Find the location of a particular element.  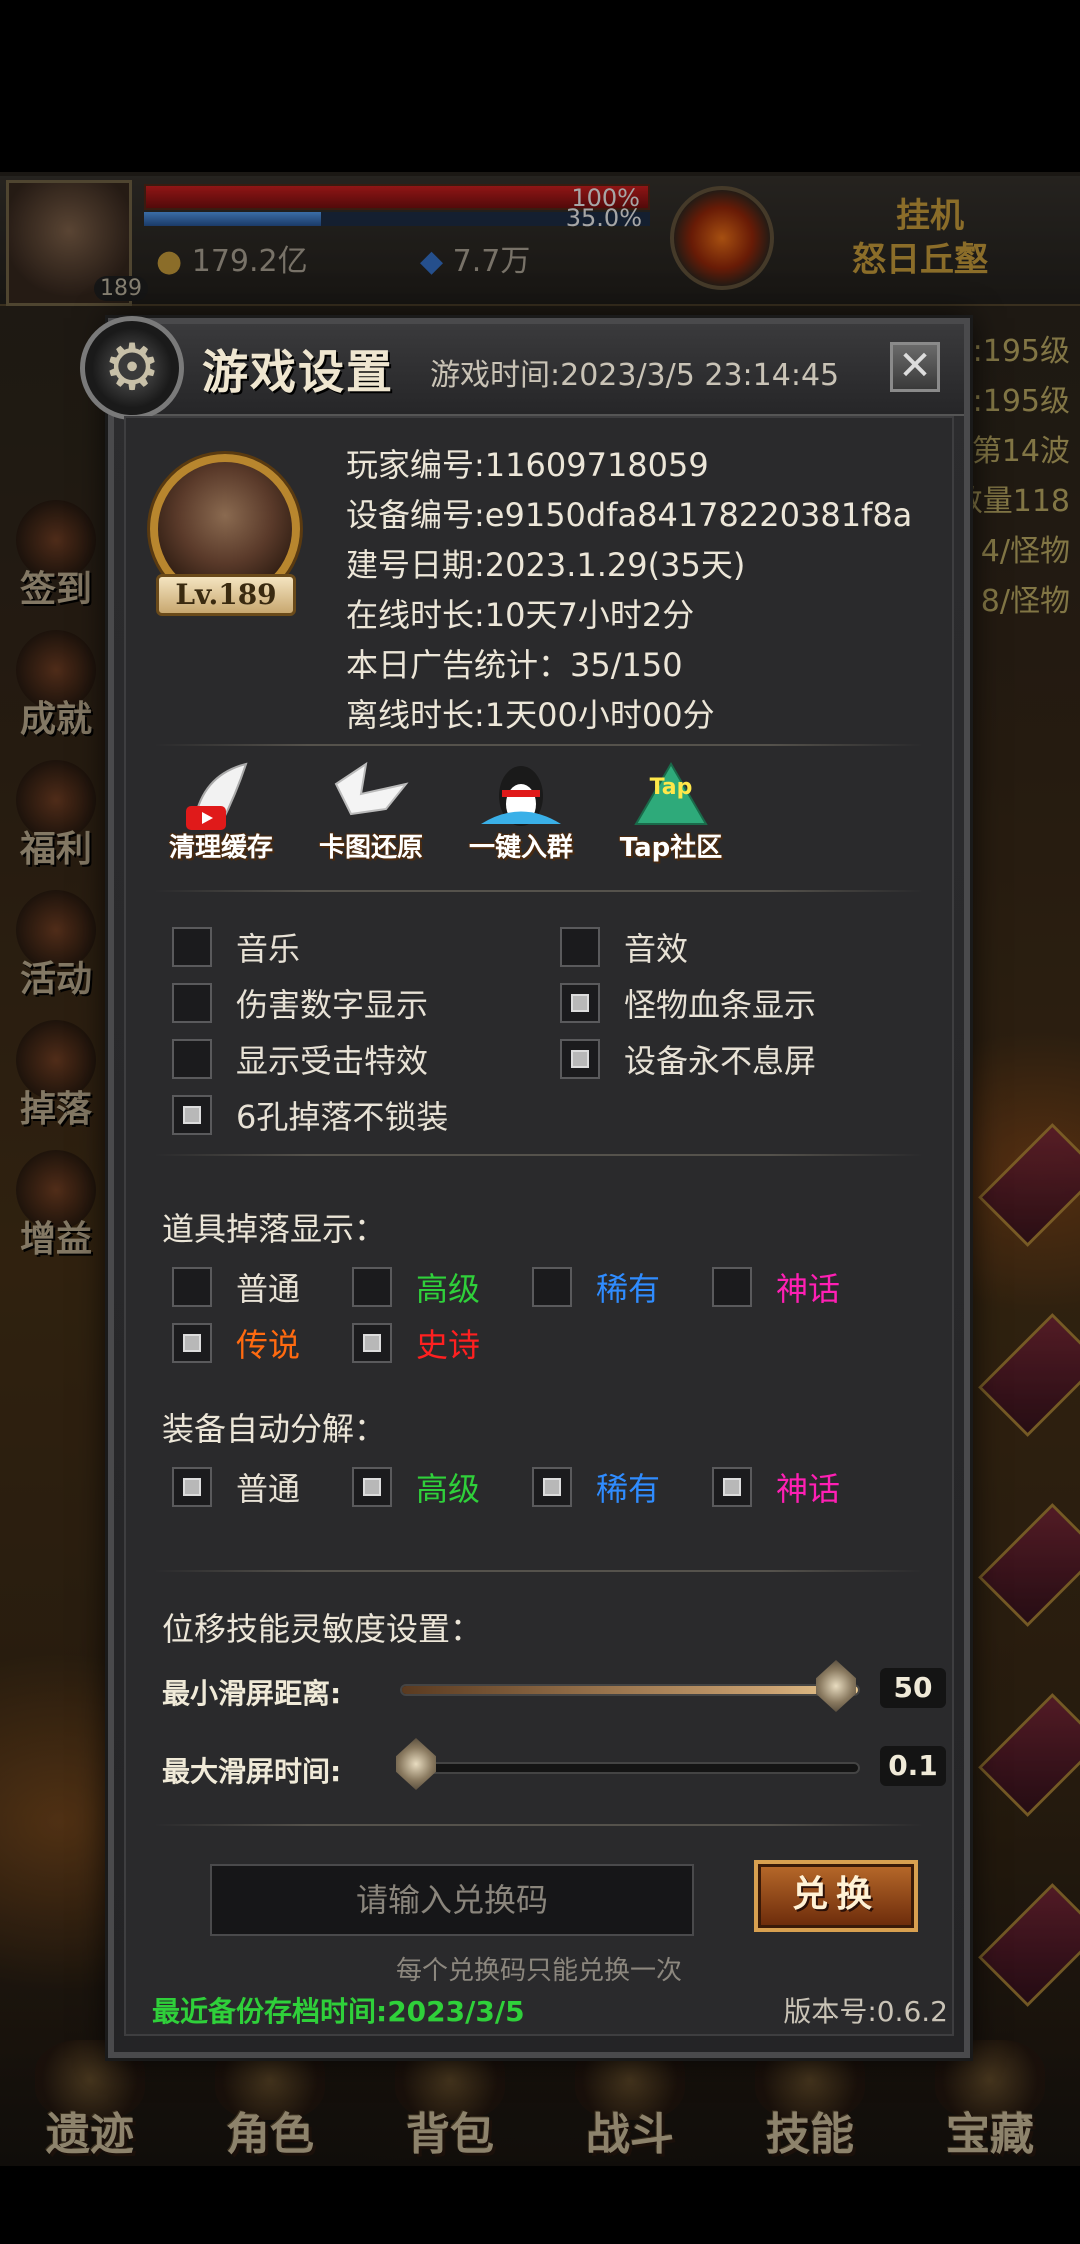

redeem-button: 兑换 is located at coordinates (836, 1896).